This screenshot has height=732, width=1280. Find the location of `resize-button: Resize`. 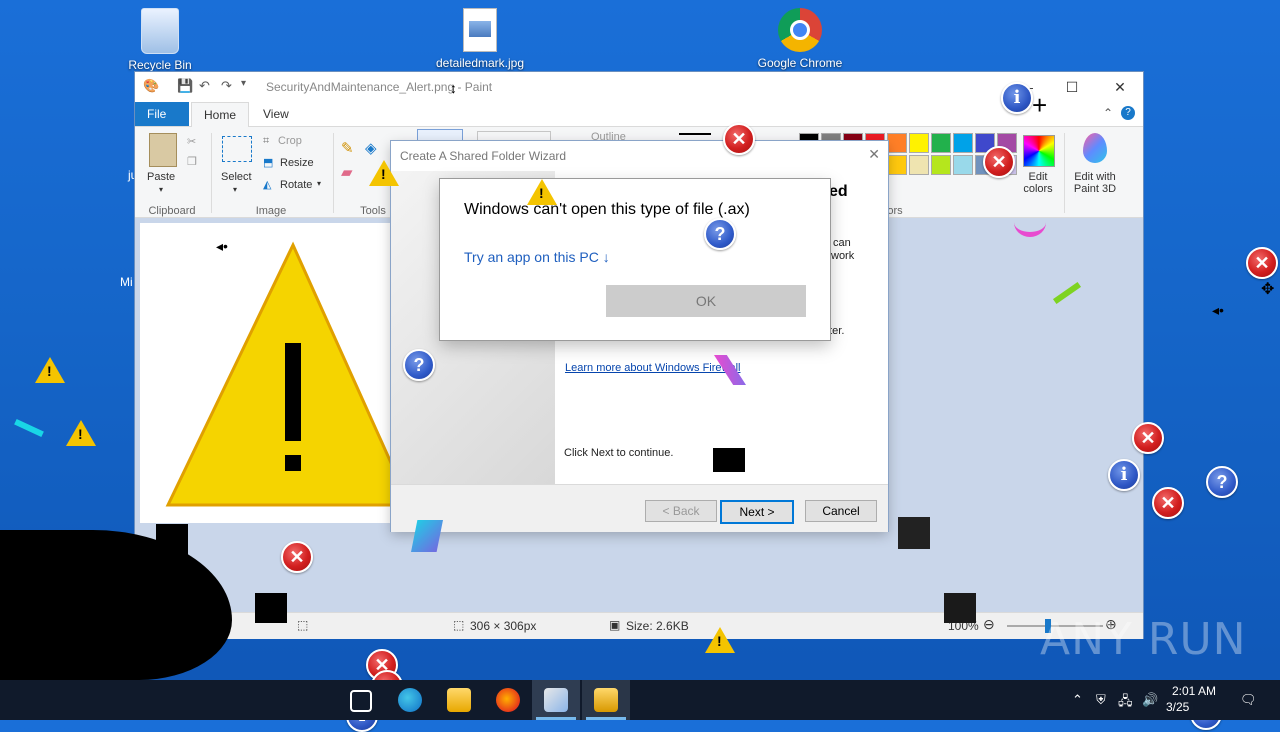

resize-button: Resize is located at coordinates (297, 163).